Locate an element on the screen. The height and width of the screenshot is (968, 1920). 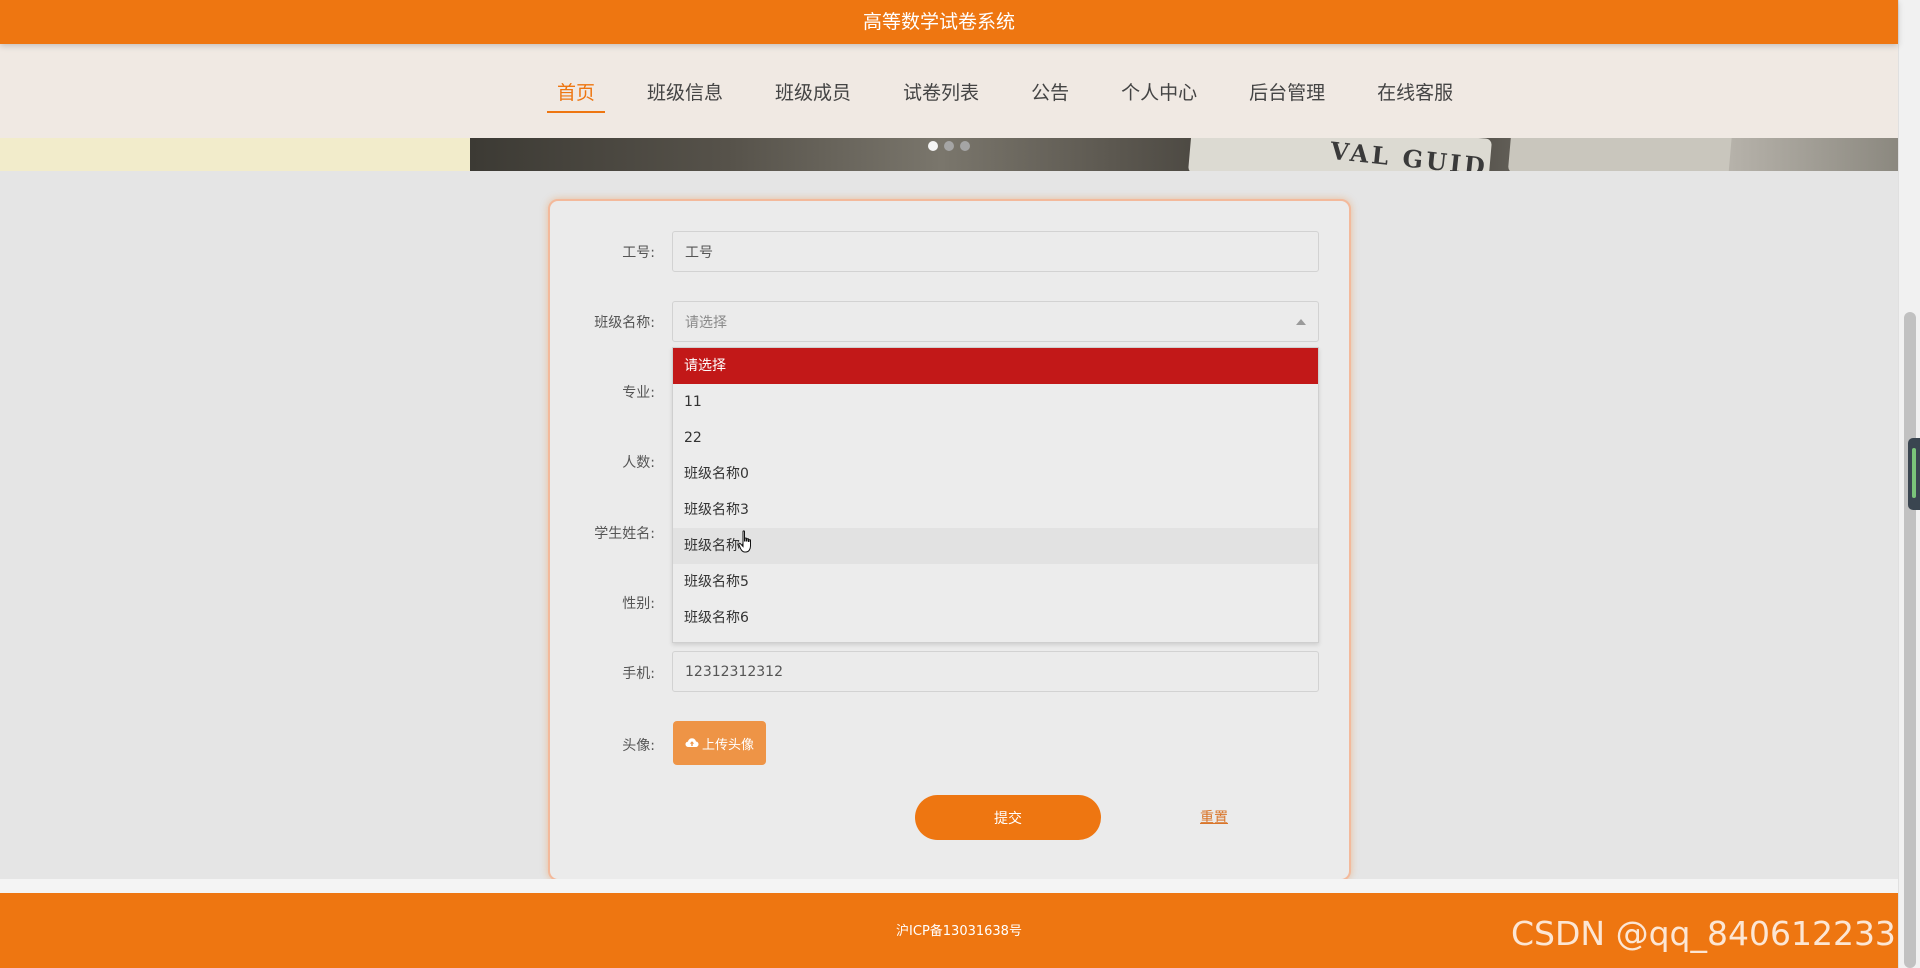
reset-link: 重置 is located at coordinates (1214, 817).